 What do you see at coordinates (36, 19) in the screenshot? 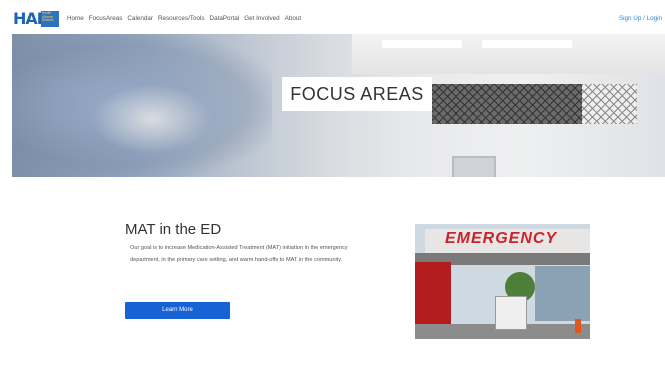
I see `site-logo: HAP Health Alliance Network` at bounding box center [36, 19].